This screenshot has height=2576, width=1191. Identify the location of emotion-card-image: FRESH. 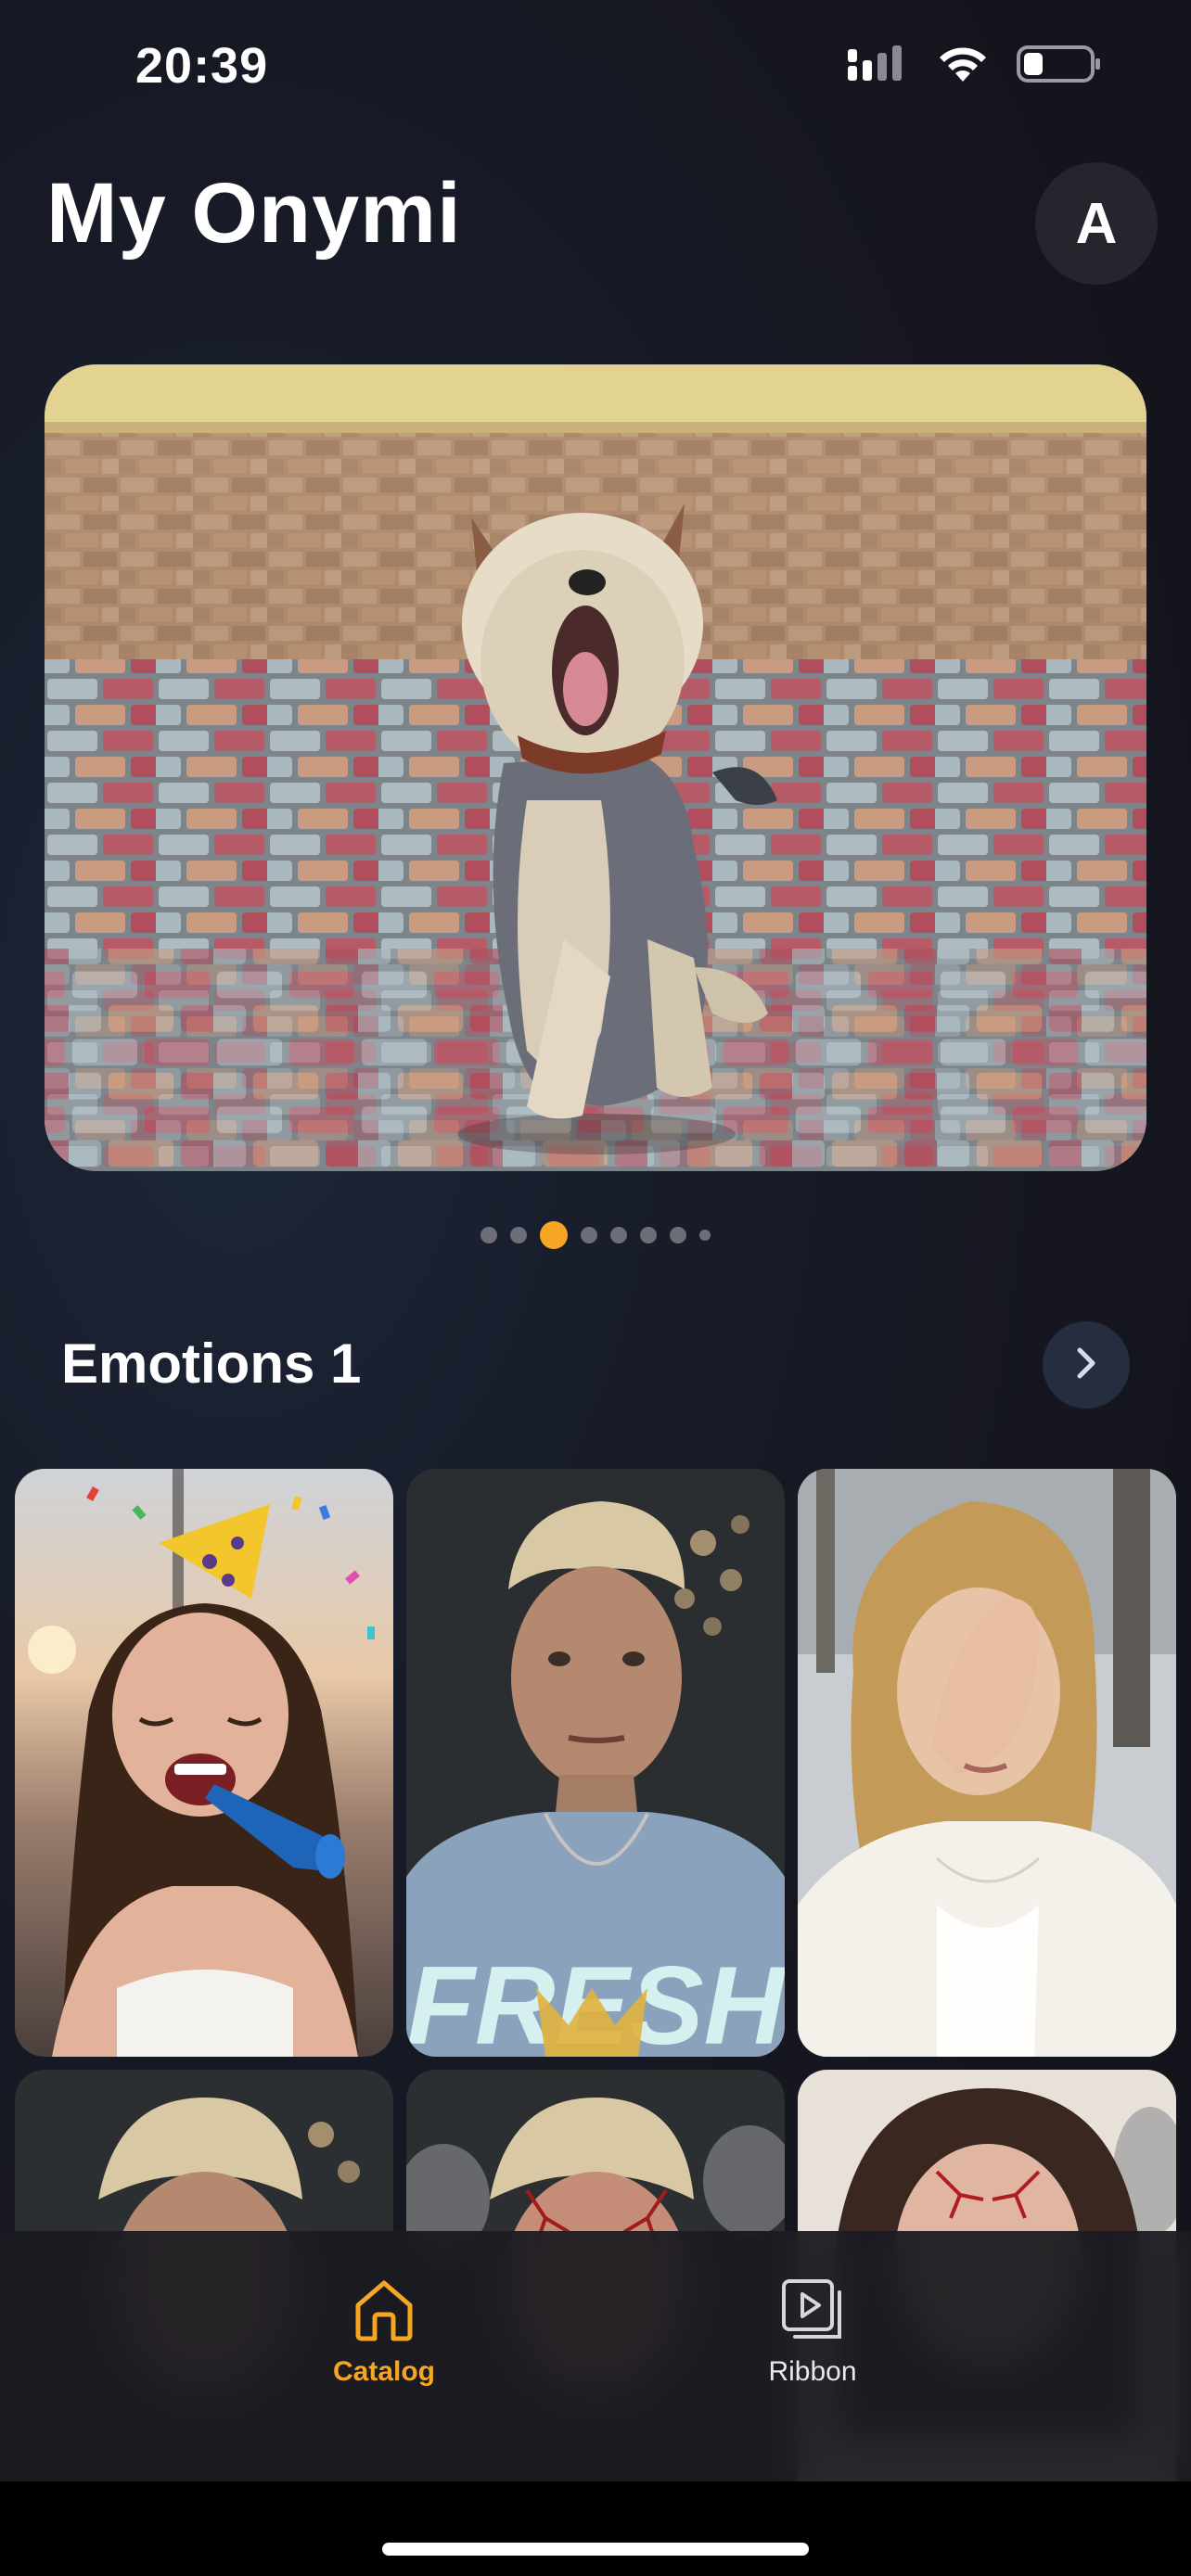
(595, 1763).